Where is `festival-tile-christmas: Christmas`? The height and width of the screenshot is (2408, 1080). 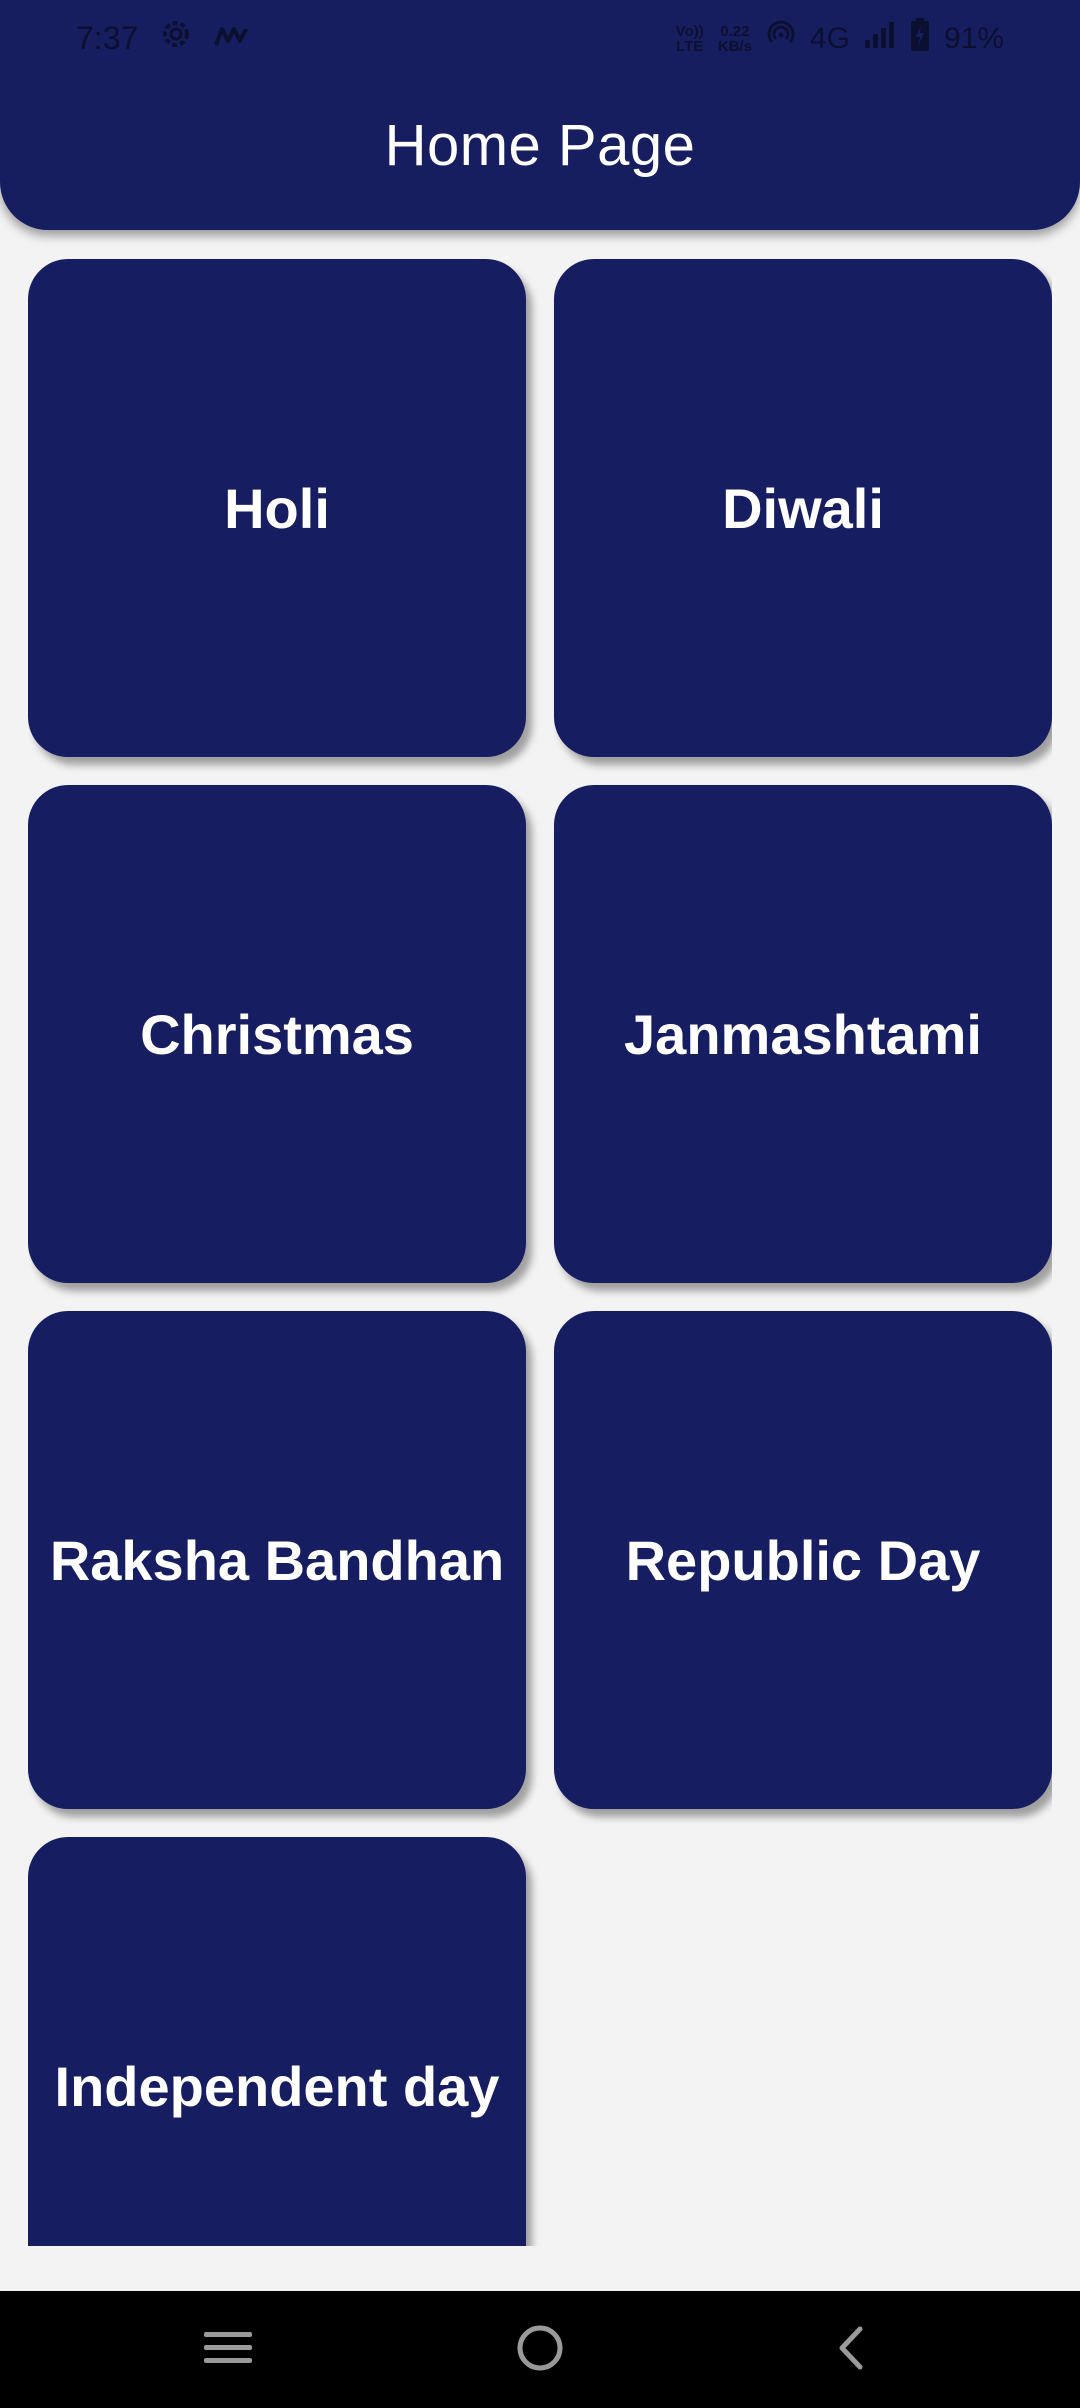
festival-tile-christmas: Christmas is located at coordinates (277, 1034).